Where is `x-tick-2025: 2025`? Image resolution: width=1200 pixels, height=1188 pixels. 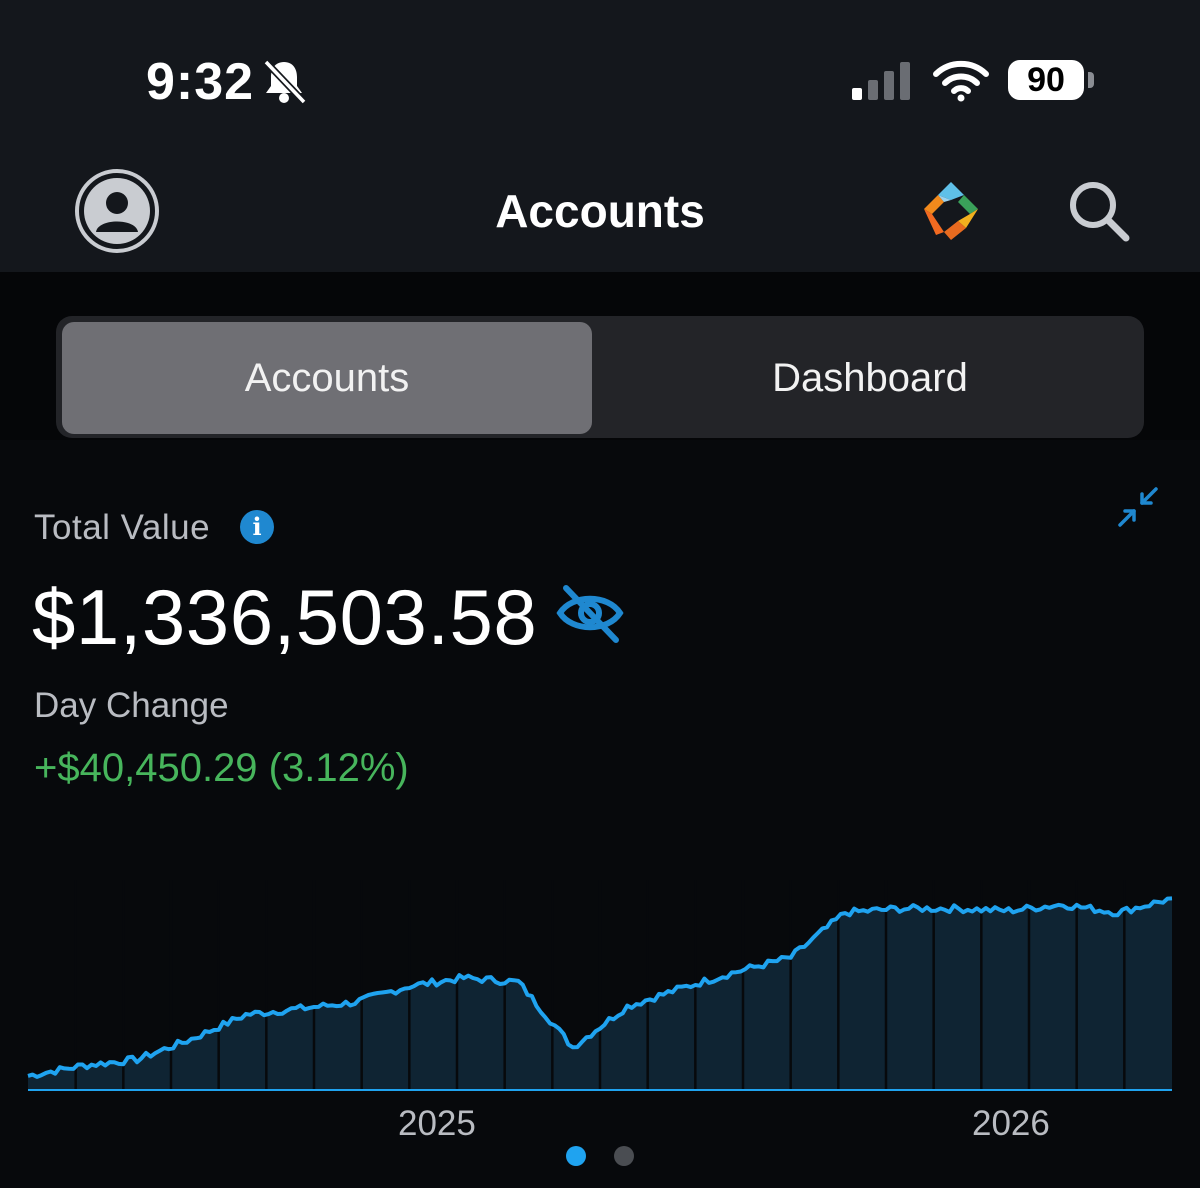 x-tick-2025: 2025 is located at coordinates (437, 1123).